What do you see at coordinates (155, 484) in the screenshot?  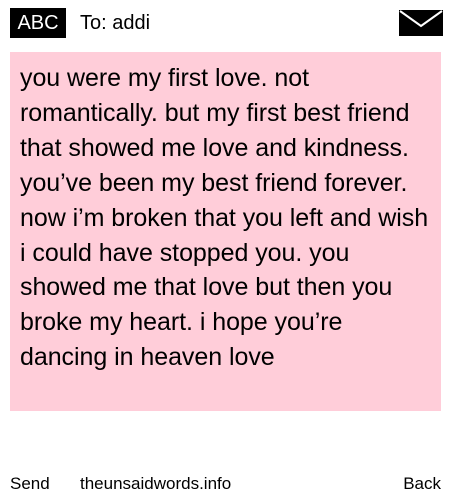 I see `site-link: theunsaidwords.info` at bounding box center [155, 484].